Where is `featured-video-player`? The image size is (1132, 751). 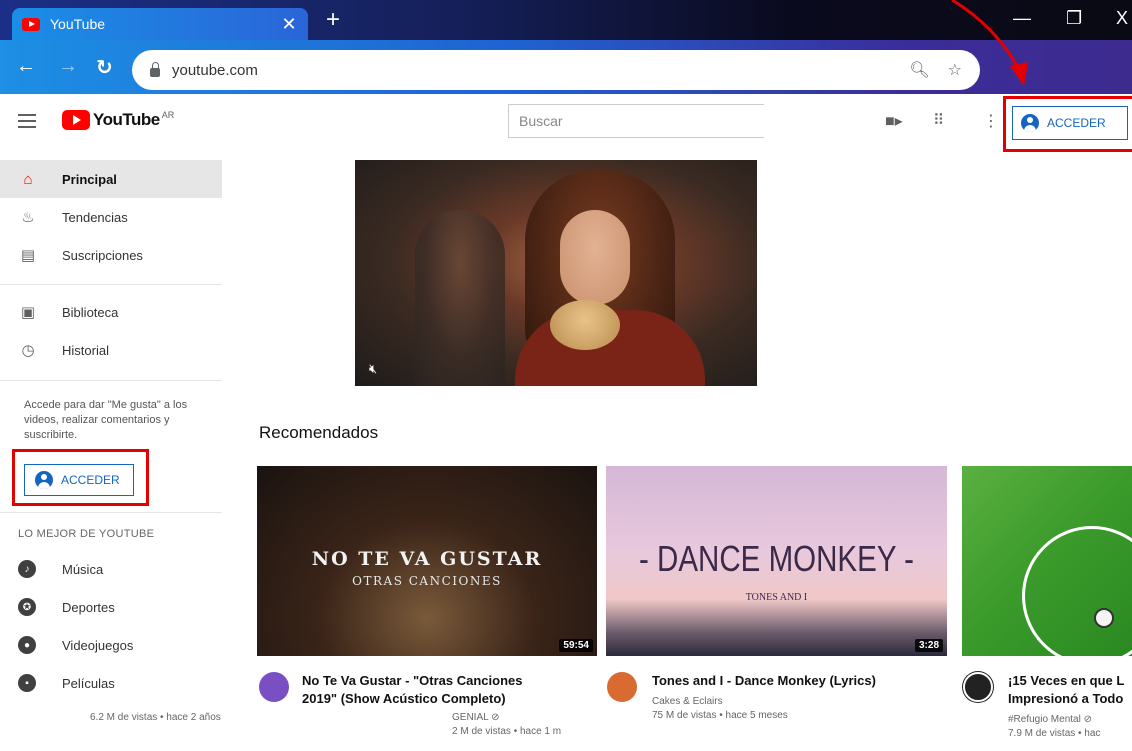 featured-video-player is located at coordinates (556, 273).